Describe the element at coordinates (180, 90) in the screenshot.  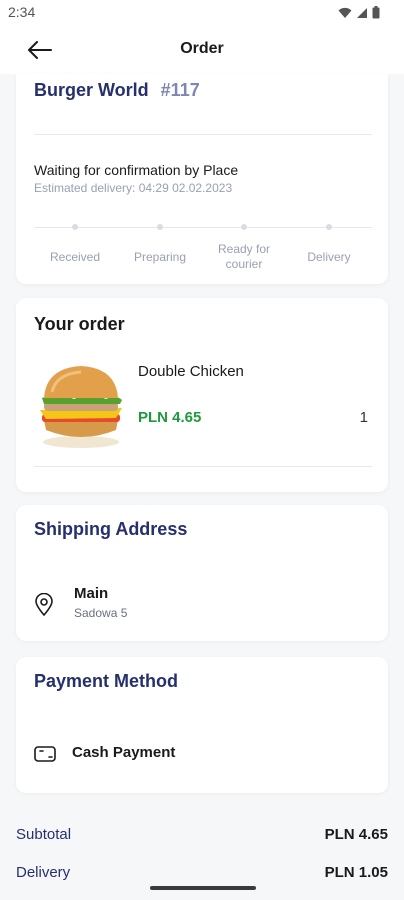
I see `order-number: #117` at that location.